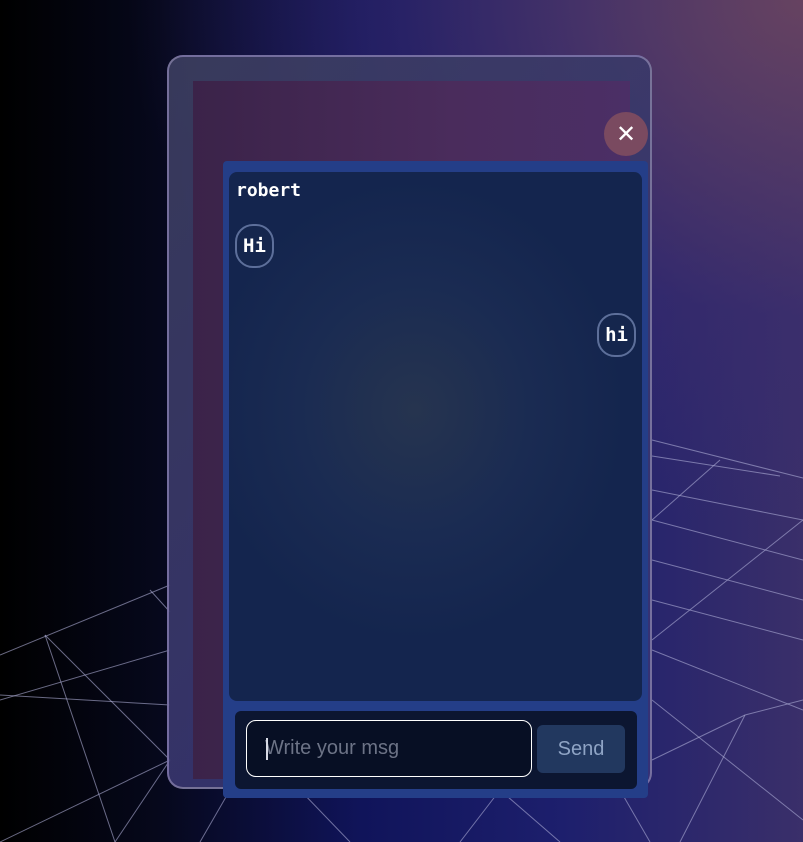 The width and height of the screenshot is (803, 842). Describe the element at coordinates (581, 749) in the screenshot. I see `send-button: Send` at that location.